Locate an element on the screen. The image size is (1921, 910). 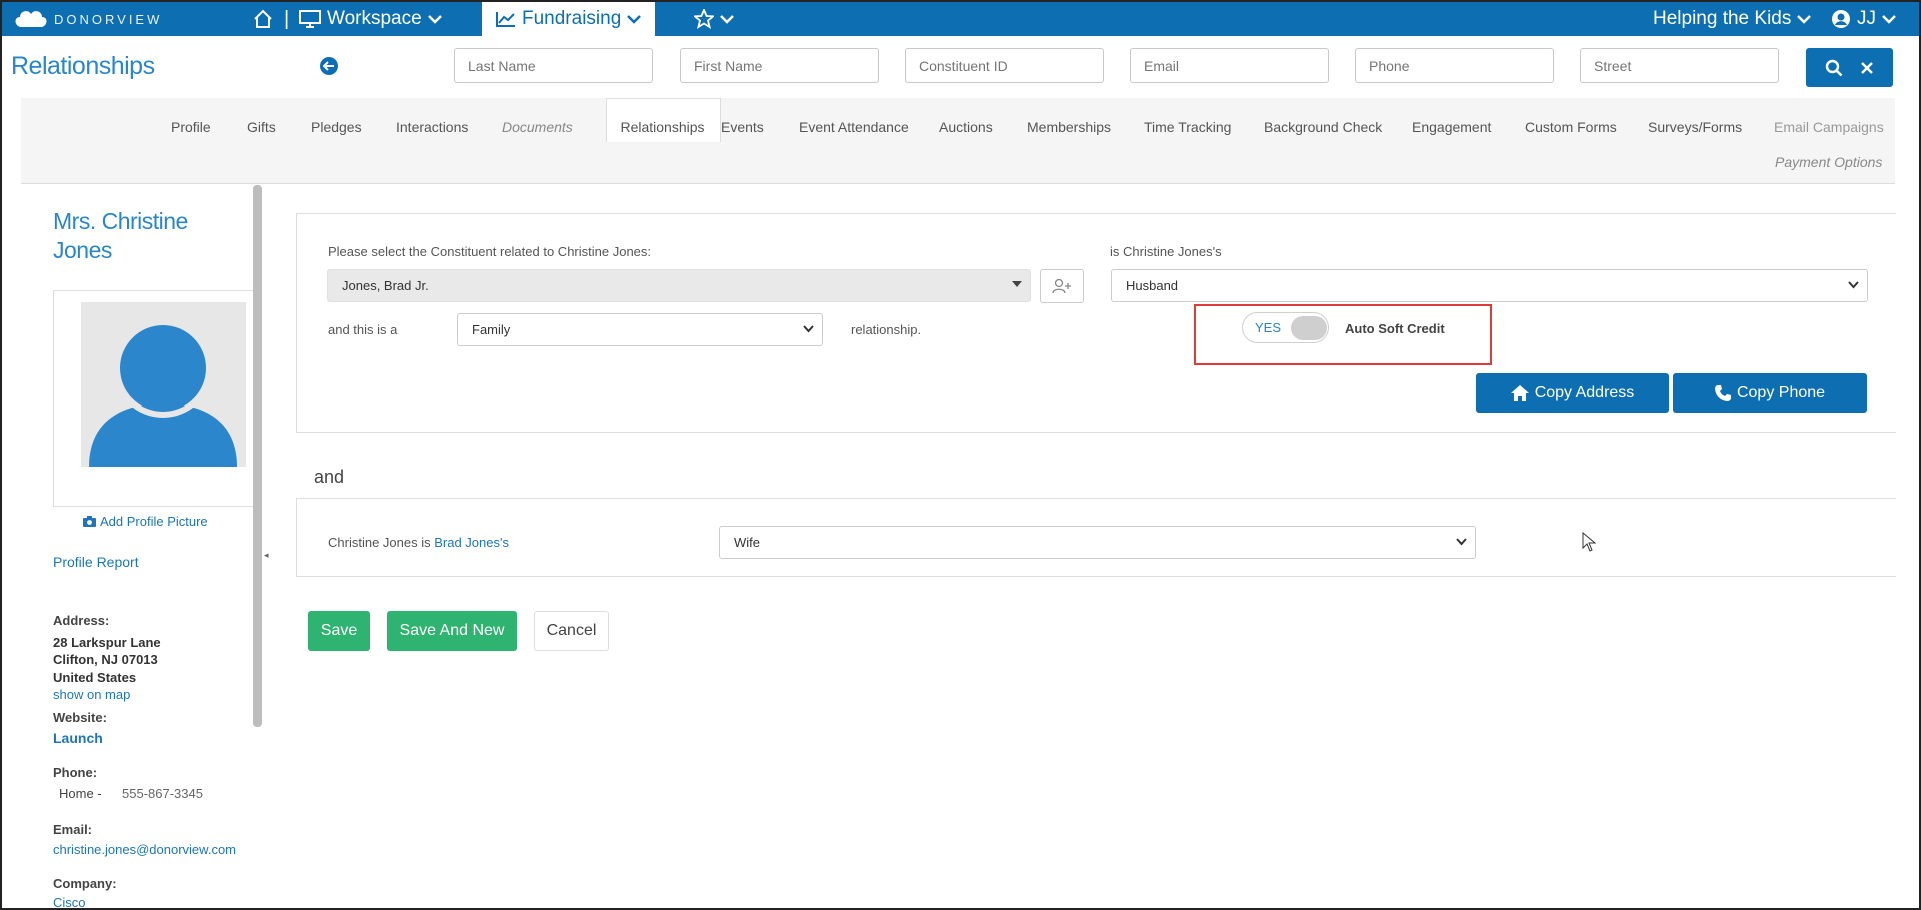
address-line-3: United States is located at coordinates (95, 677).